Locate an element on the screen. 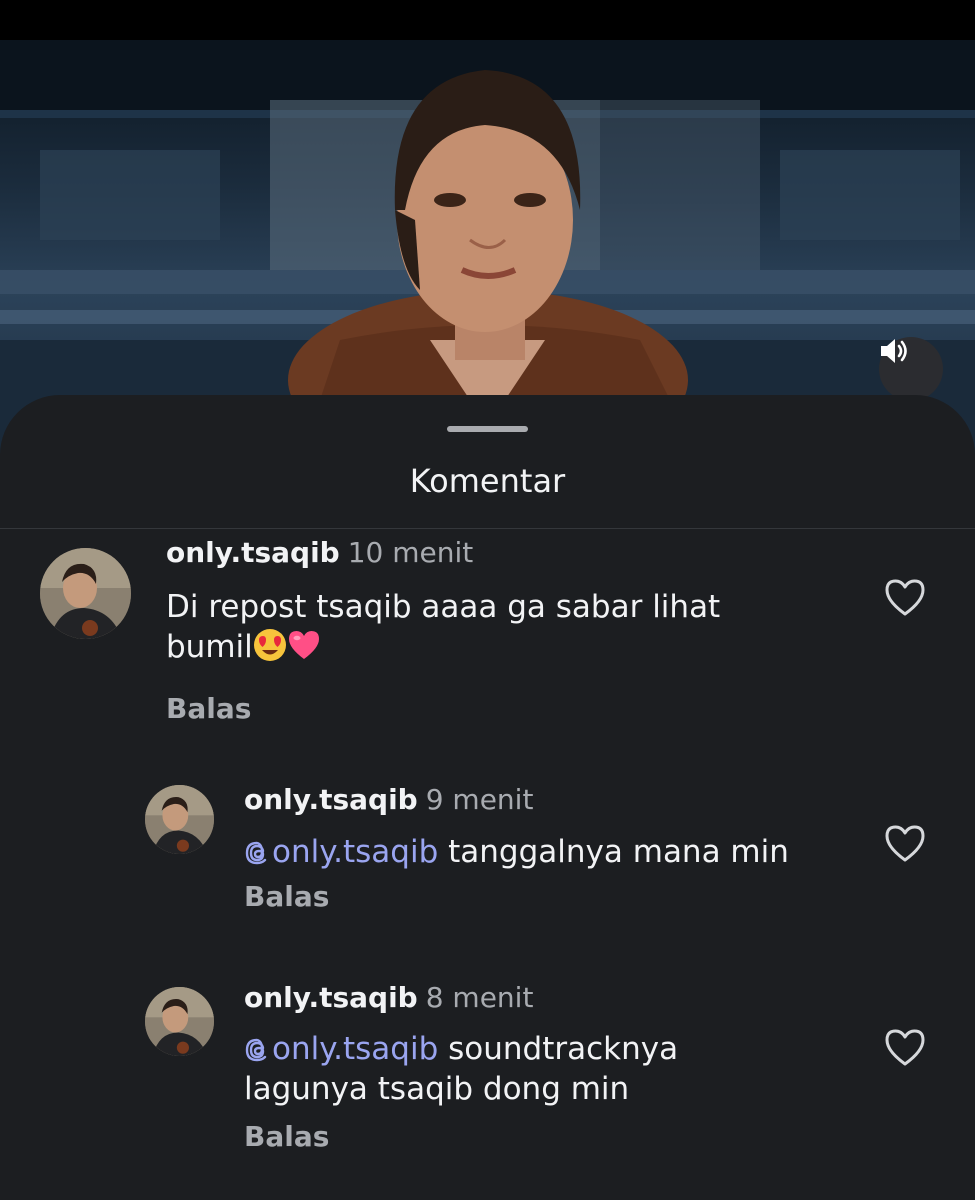  volume-icon is located at coordinates (894, 351).